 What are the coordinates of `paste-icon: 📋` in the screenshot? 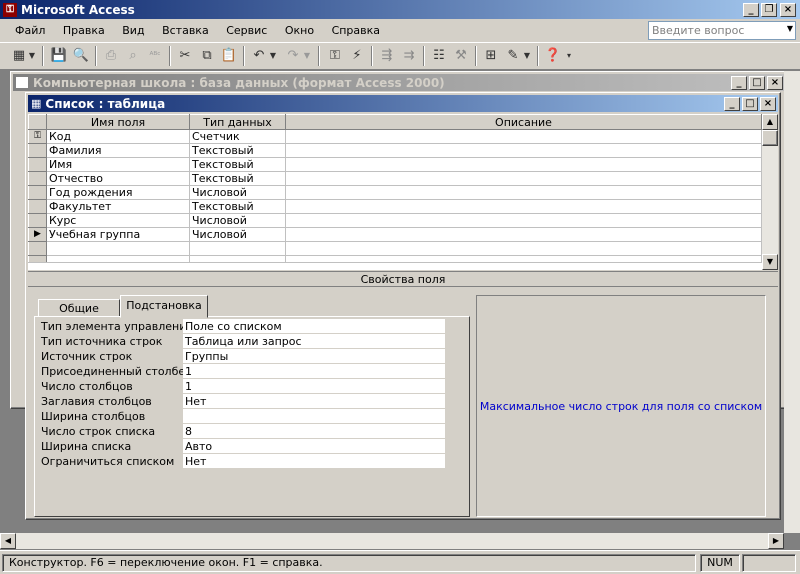 It's located at (229, 56).